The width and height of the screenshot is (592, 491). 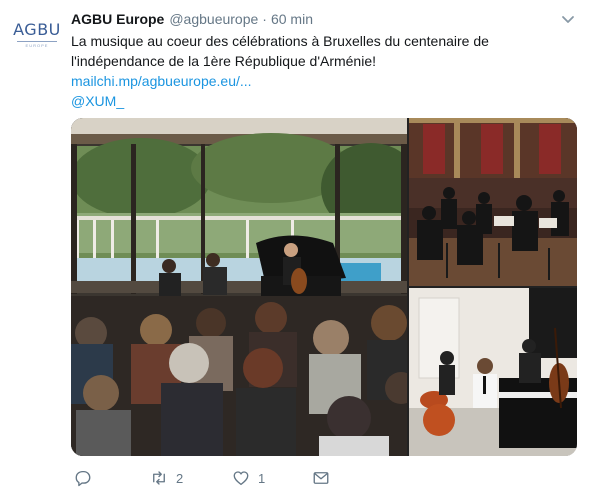 I want to click on retweet-icon, so click(x=159, y=478).